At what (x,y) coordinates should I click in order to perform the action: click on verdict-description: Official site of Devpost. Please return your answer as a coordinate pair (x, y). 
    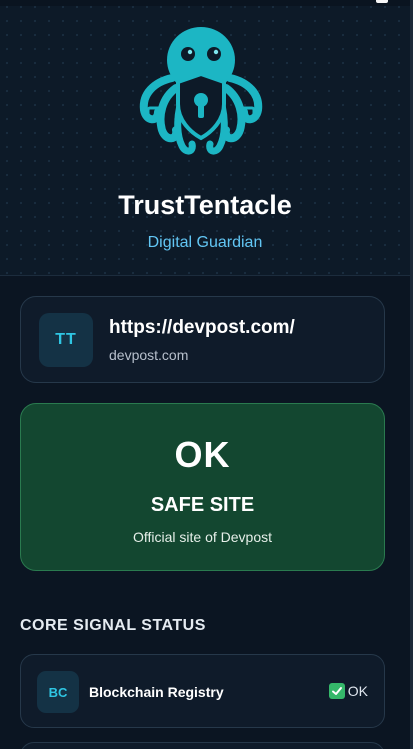
    Looking at the image, I should click on (202, 537).